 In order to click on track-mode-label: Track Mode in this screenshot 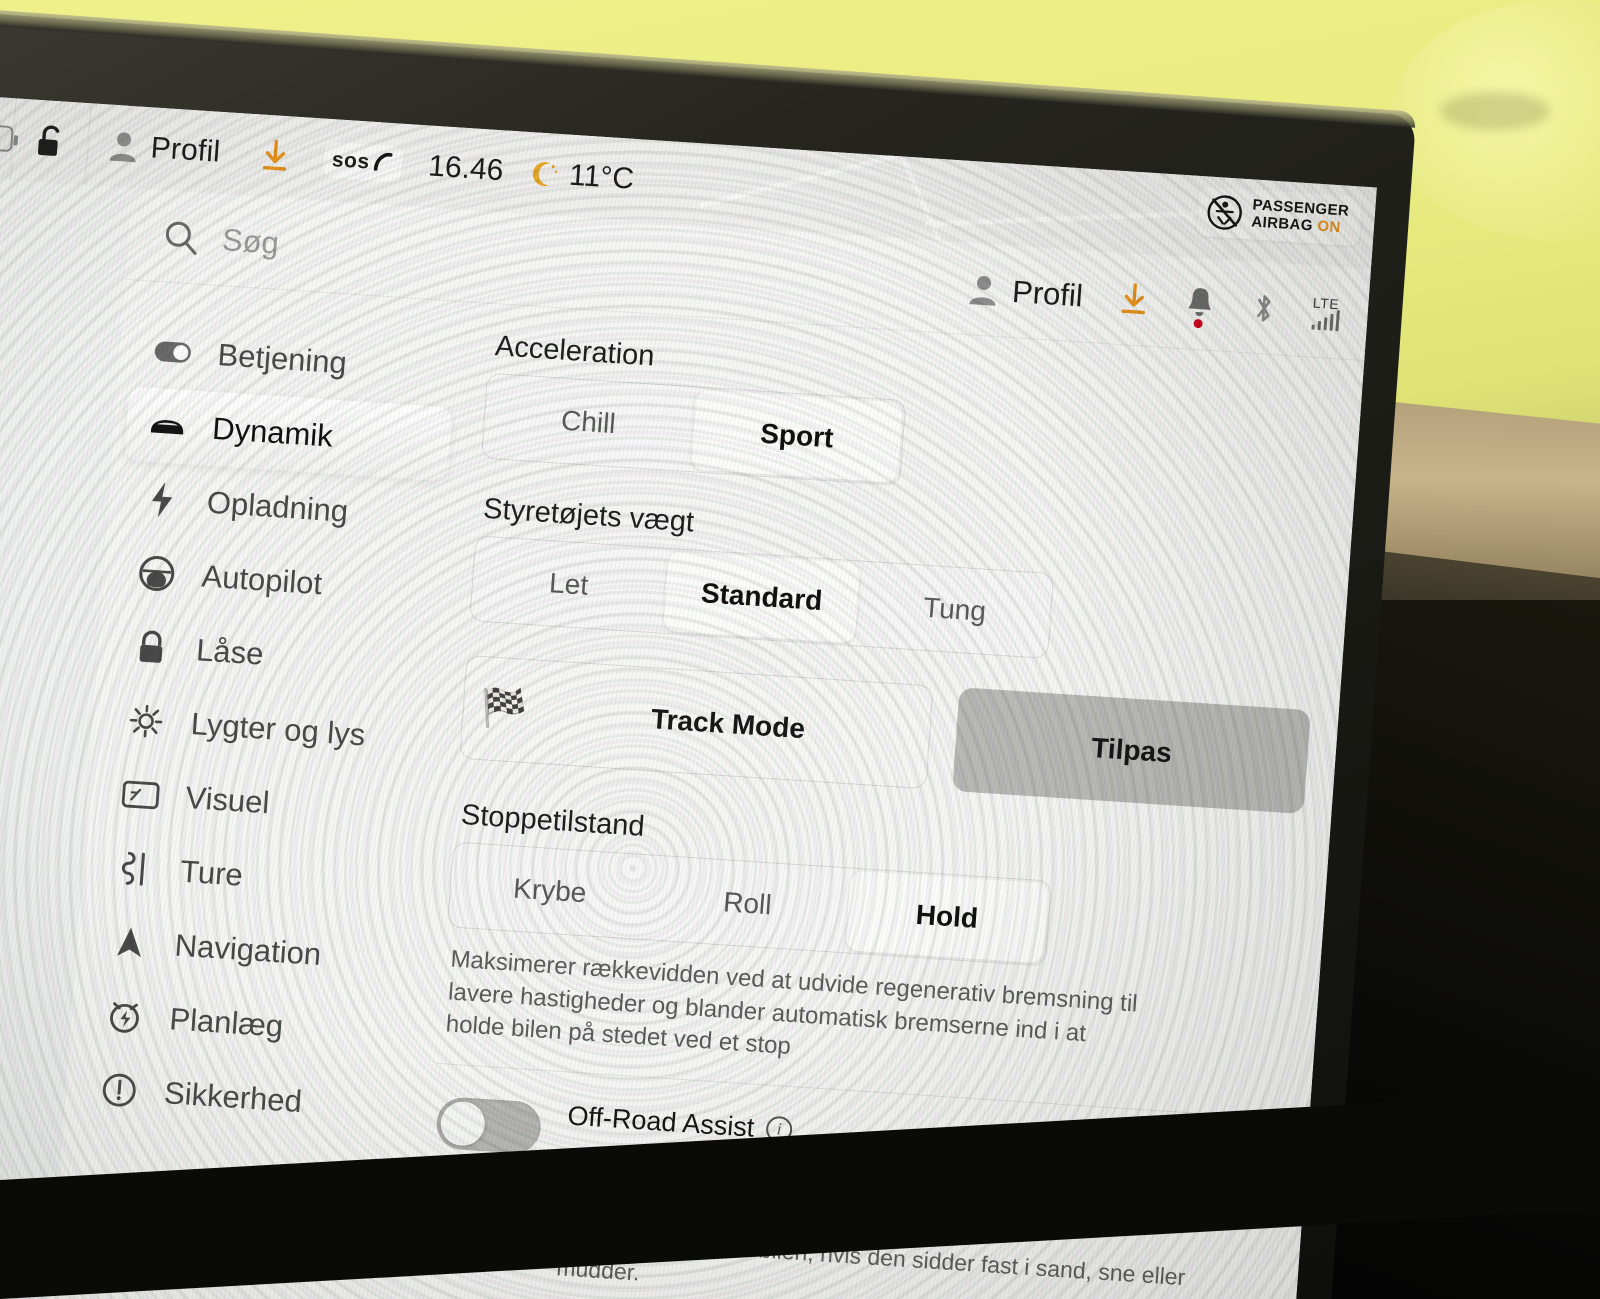, I will do `click(728, 724)`.